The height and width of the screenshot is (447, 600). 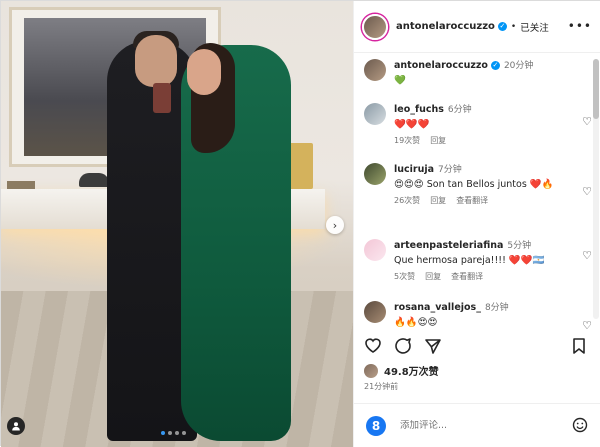 What do you see at coordinates (518, 66) in the screenshot?
I see `comment-time: 20分钟` at bounding box center [518, 66].